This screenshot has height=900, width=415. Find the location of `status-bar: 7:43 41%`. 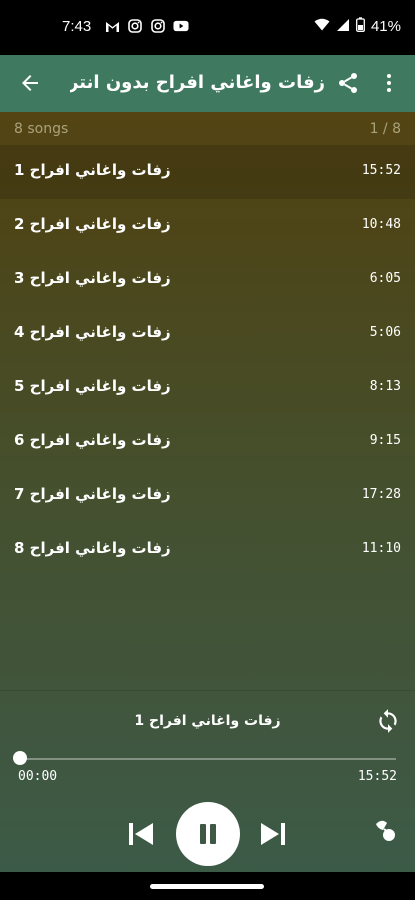

status-bar: 7:43 41% is located at coordinates (207, 27).